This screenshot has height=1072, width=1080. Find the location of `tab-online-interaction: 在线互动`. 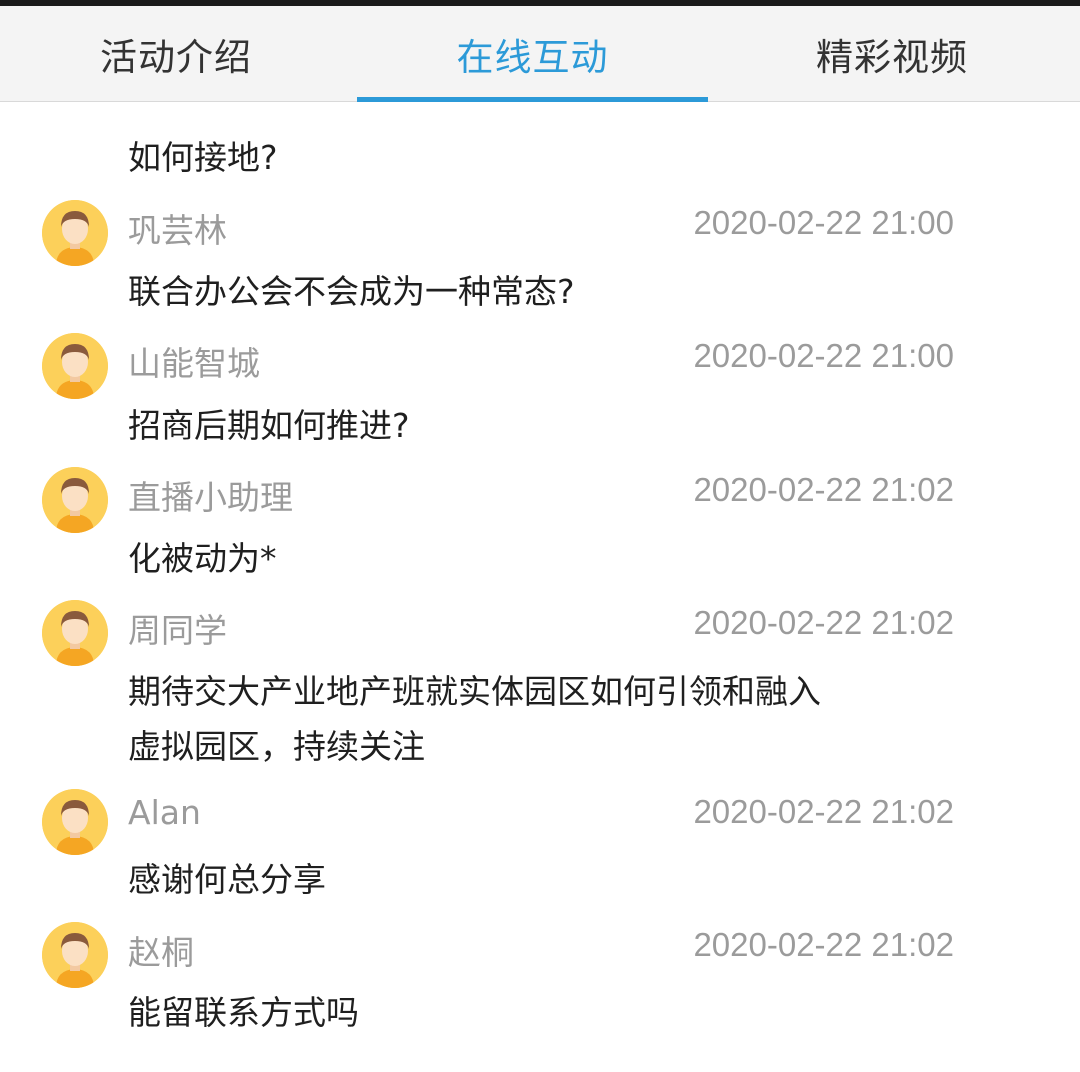

tab-online-interaction: 在线互动 is located at coordinates (532, 54).